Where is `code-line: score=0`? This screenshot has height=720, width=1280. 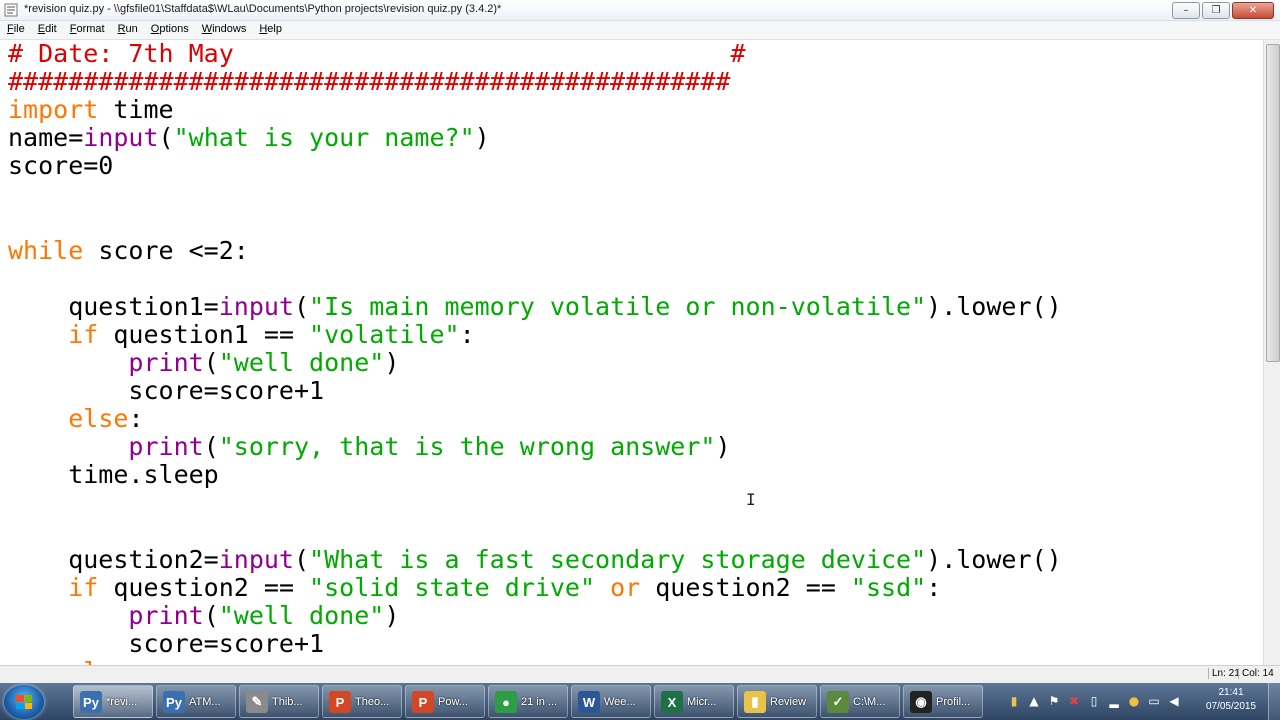
code-line: score=0 is located at coordinates (535, 166).